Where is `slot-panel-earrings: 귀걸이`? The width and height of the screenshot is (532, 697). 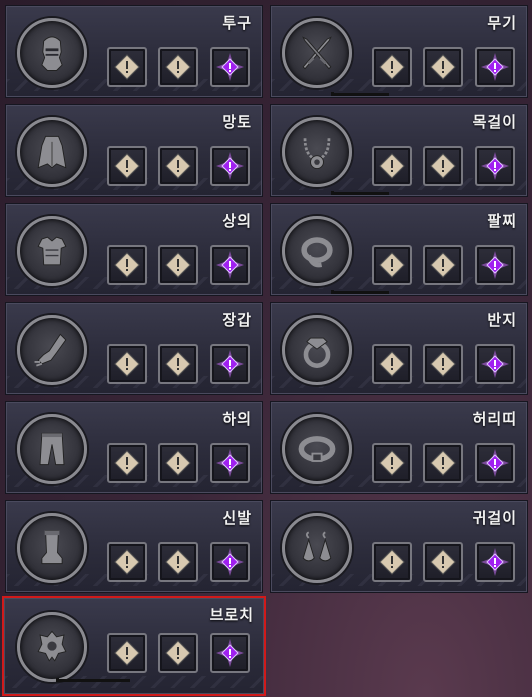
slot-panel-earrings: 귀걸이 is located at coordinates (399, 546).